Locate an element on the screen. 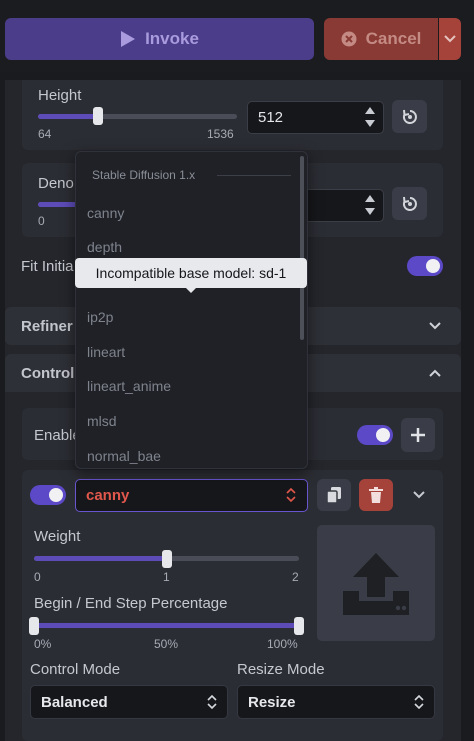 This screenshot has width=474, height=741. weight-slider-thumb is located at coordinates (167, 559).